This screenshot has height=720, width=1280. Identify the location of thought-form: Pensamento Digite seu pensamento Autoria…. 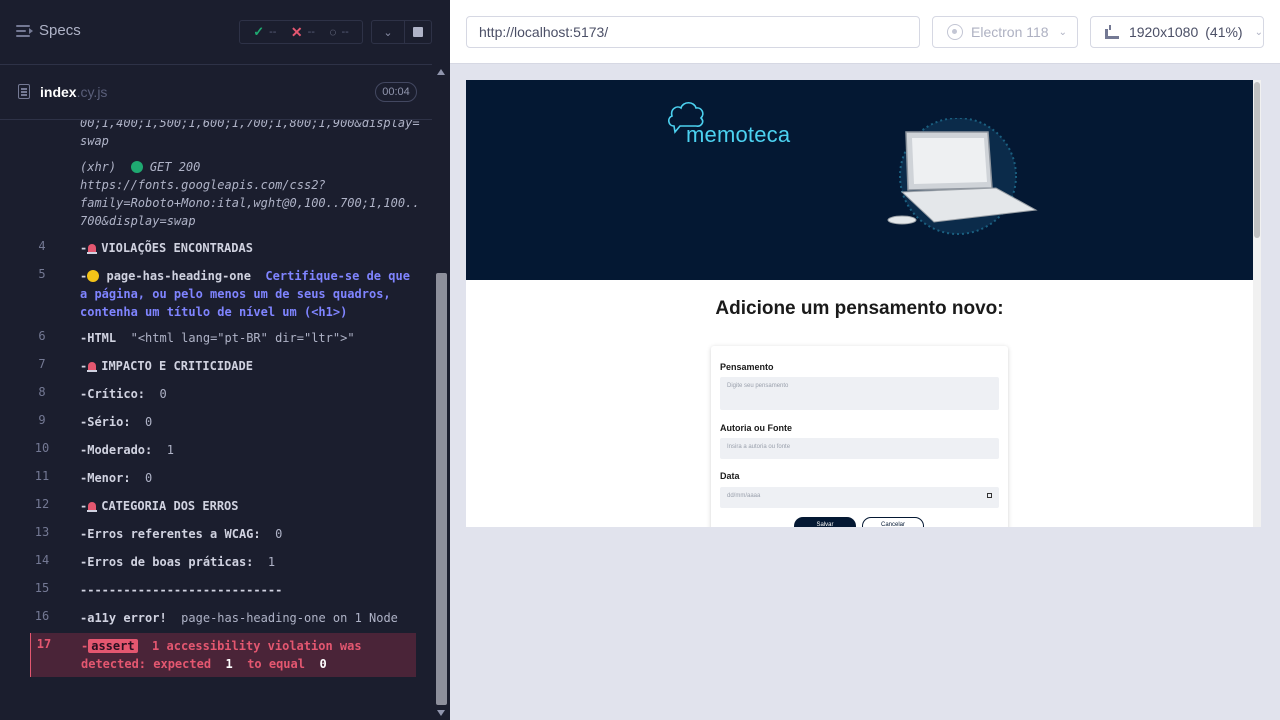
(859, 436).